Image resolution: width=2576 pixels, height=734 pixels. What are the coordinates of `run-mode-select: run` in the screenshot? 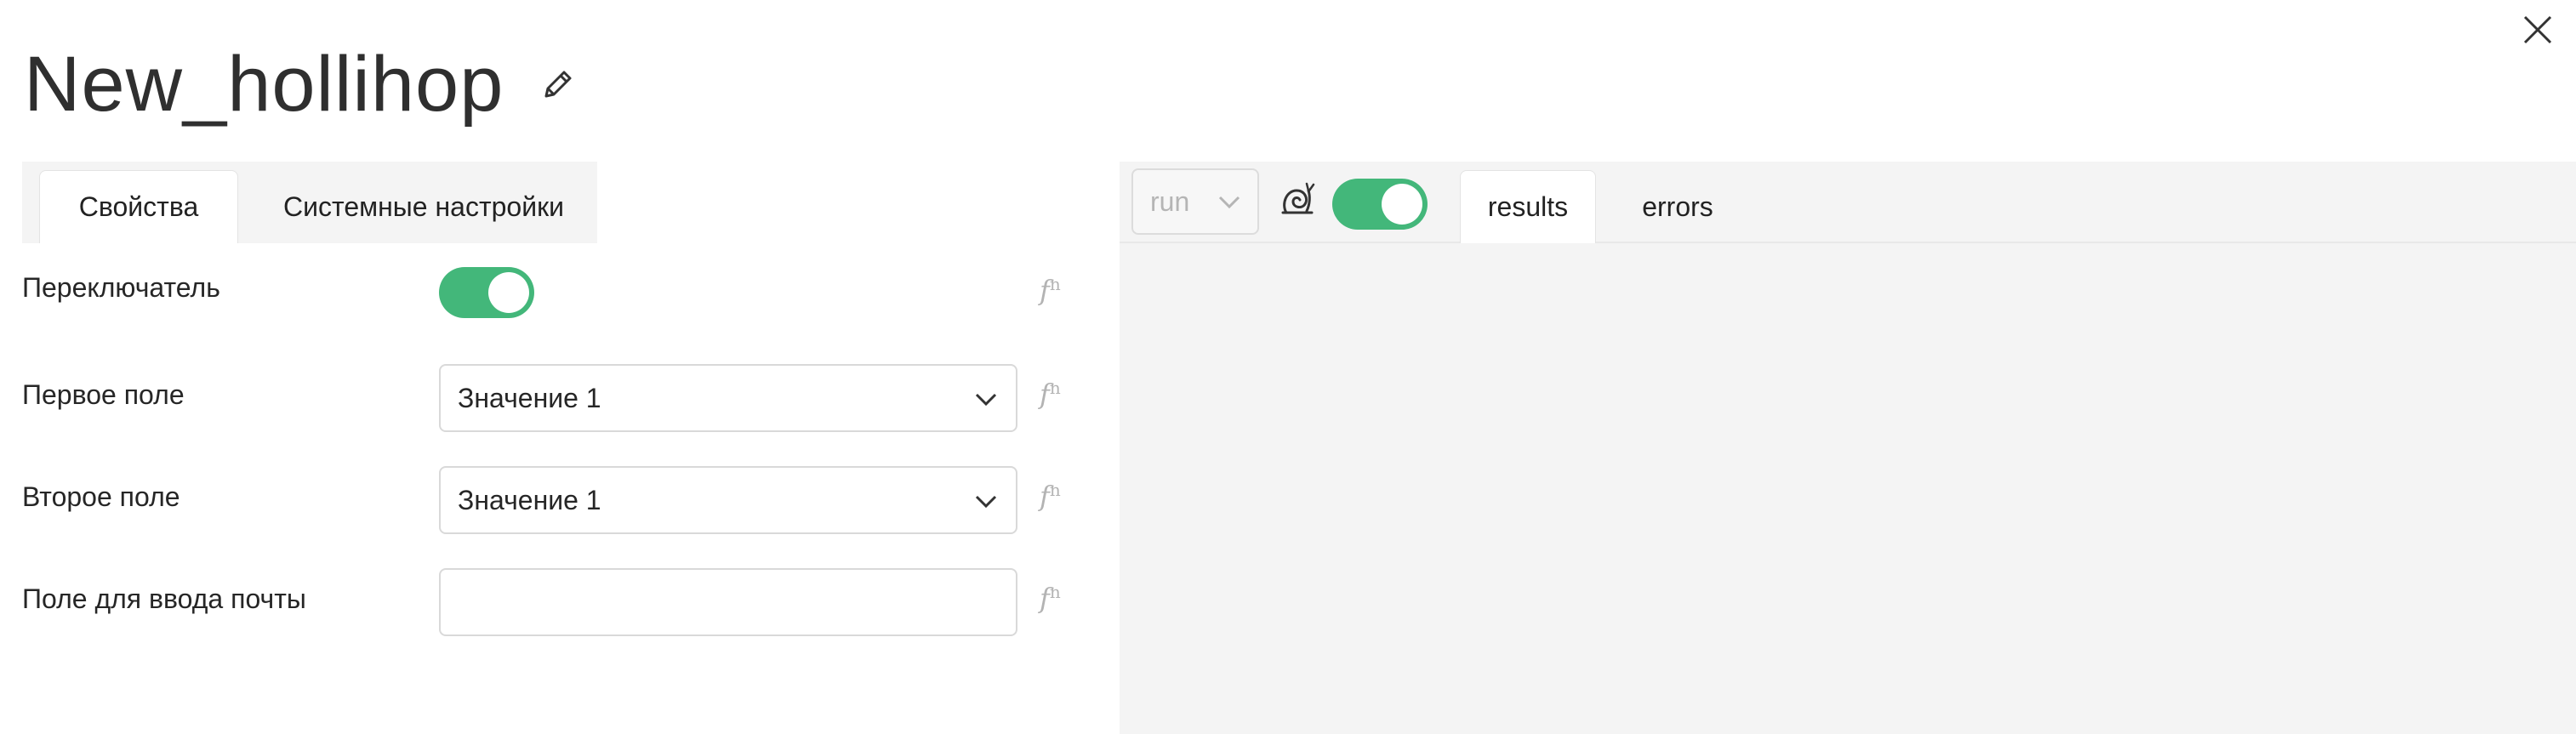 It's located at (1195, 201).